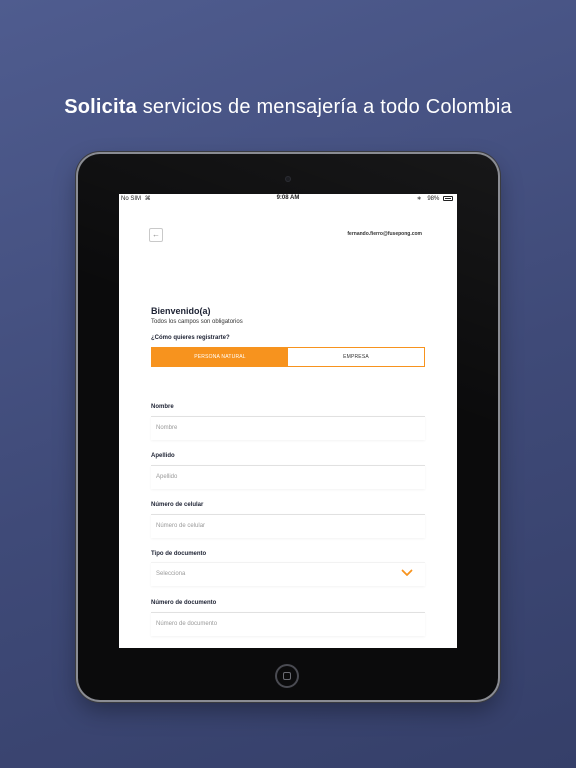 The image size is (576, 768). Describe the element at coordinates (177, 505) in the screenshot. I see `celular-label: Número de celular` at that location.